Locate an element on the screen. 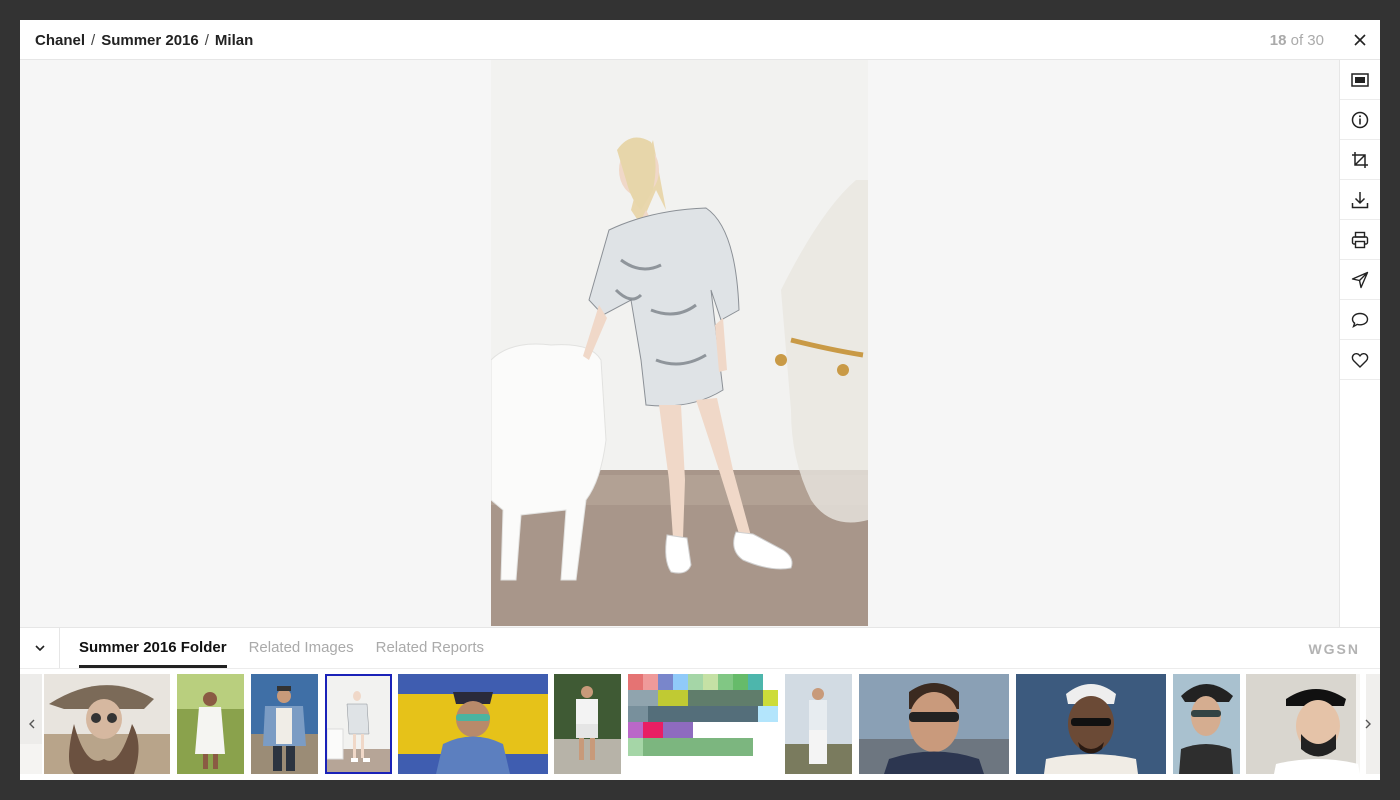 This screenshot has width=1400, height=800. chevron-right-icon is located at coordinates (1368, 724).